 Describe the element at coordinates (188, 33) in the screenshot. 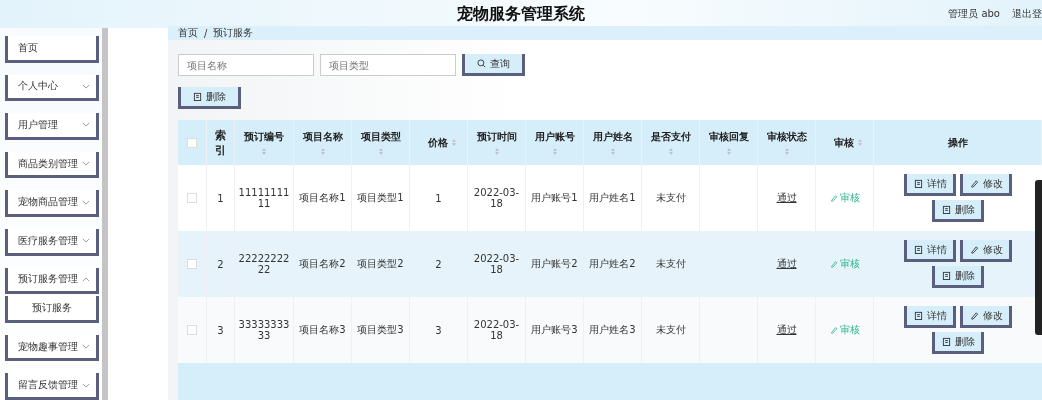

I see `breadcrumb-link: 首页` at that location.